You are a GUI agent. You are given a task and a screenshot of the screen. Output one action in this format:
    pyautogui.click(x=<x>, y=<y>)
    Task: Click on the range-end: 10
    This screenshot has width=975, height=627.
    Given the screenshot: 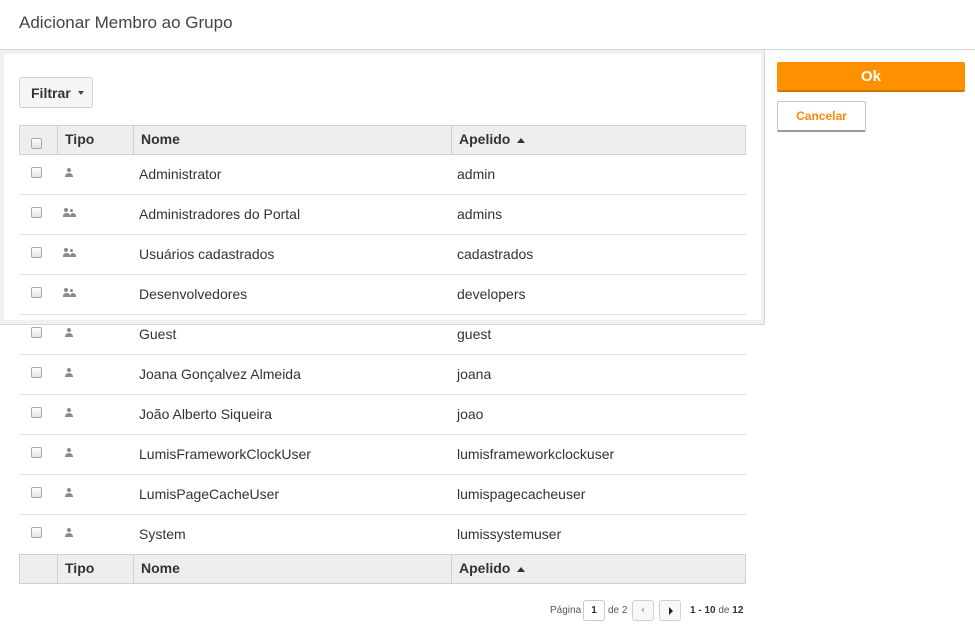 What is the action you would take?
    pyautogui.click(x=710, y=610)
    